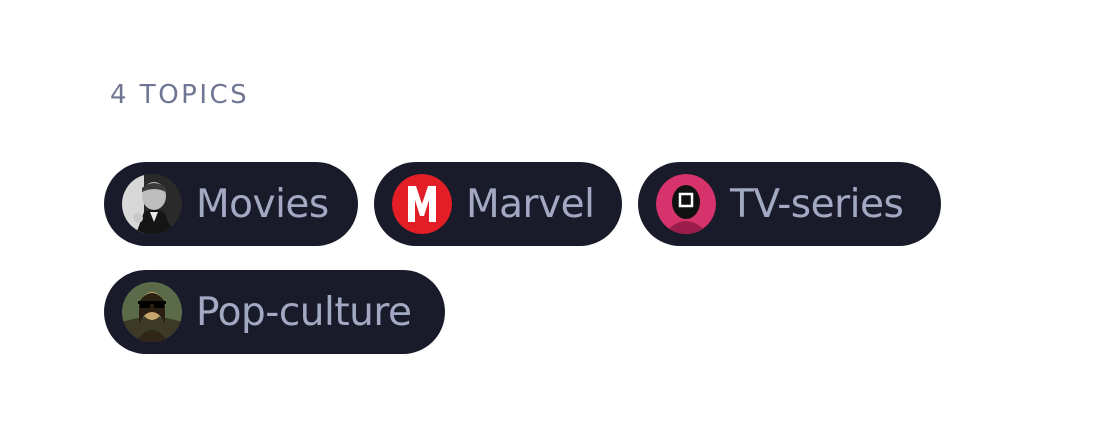 This screenshot has height=426, width=1105. Describe the element at coordinates (817, 204) in the screenshot. I see `topic-chip-label: TV-series` at that location.